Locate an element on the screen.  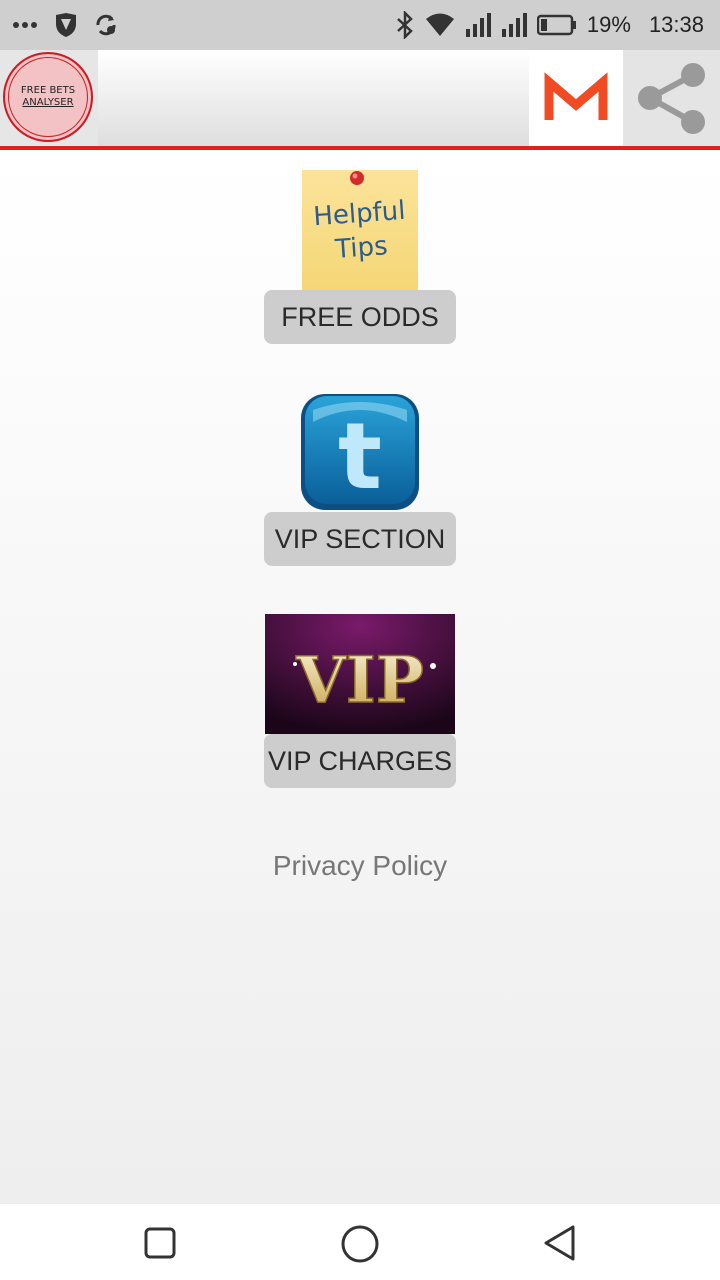
recents-square-icon is located at coordinates (160, 1243).